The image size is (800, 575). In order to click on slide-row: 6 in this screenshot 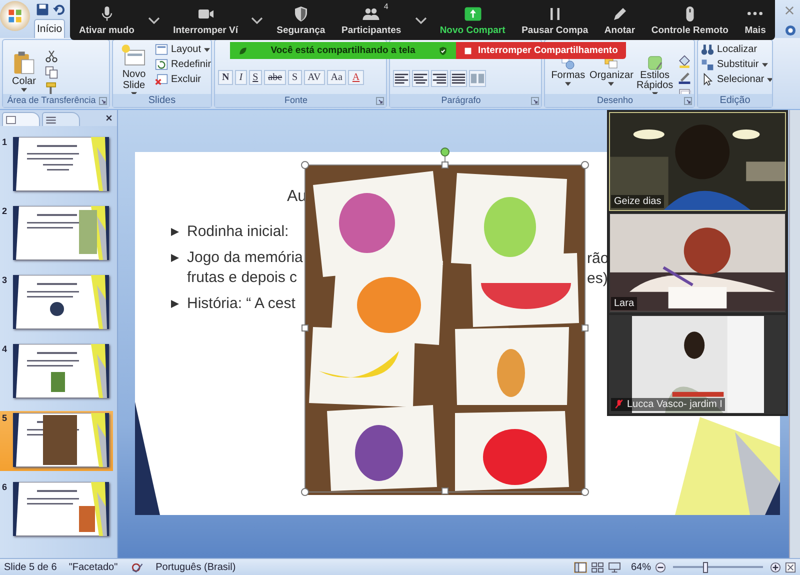, I will do `click(58, 510)`.